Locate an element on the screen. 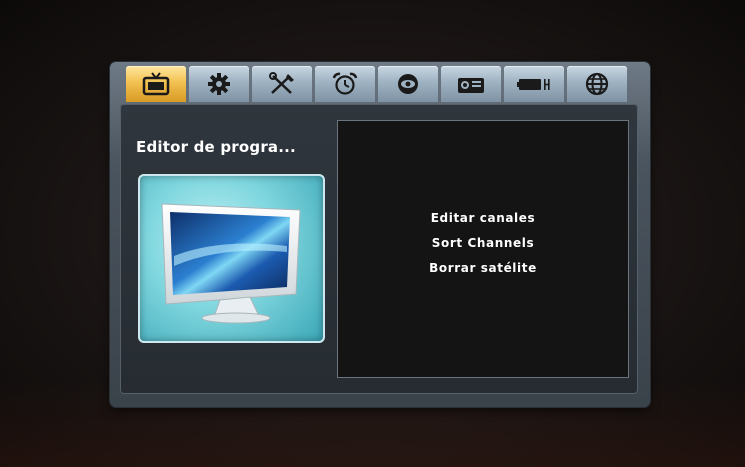  tab-parental is located at coordinates (408, 84).